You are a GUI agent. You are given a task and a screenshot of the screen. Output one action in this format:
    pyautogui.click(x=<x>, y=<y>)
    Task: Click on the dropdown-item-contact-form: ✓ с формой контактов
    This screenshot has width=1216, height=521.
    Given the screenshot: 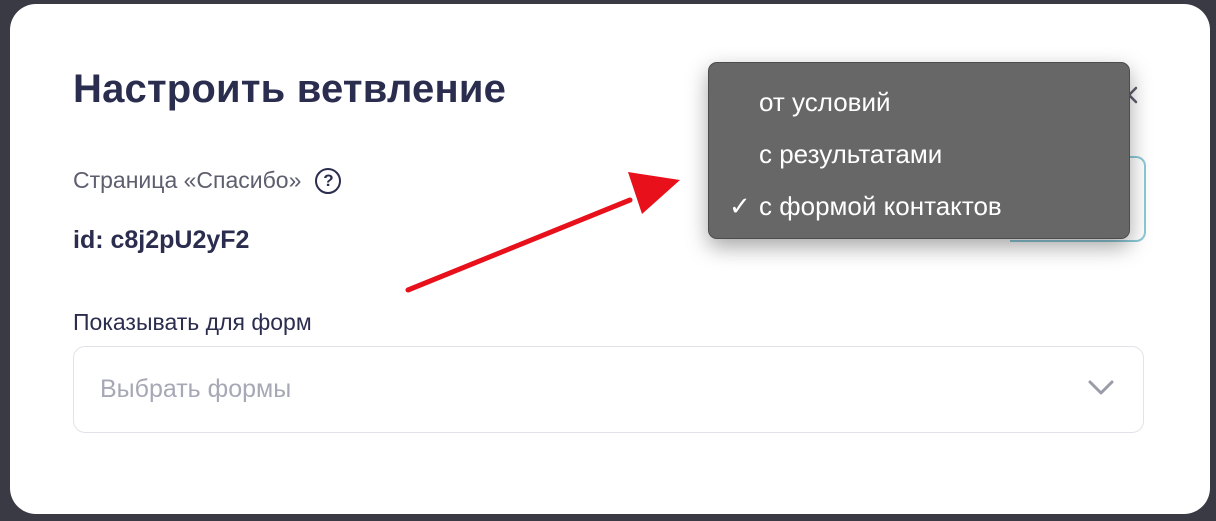 What is the action you would take?
    pyautogui.click(x=919, y=215)
    